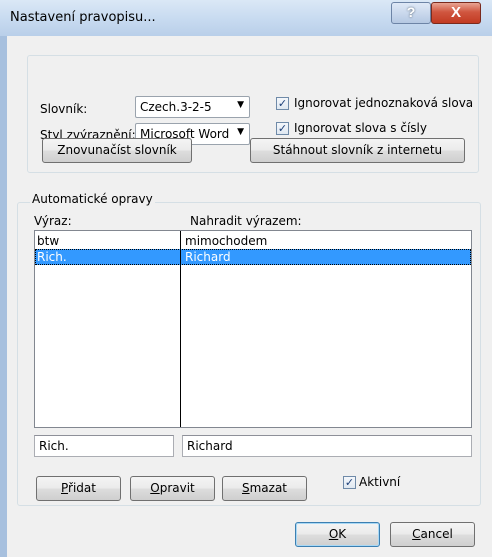  I want to click on replacement-cell: Richard, so click(208, 257).